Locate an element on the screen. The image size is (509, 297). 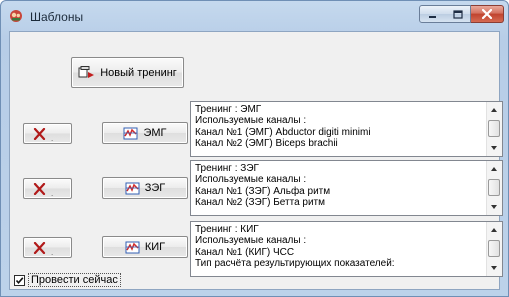
run-now-checkbox is located at coordinates (19, 280).